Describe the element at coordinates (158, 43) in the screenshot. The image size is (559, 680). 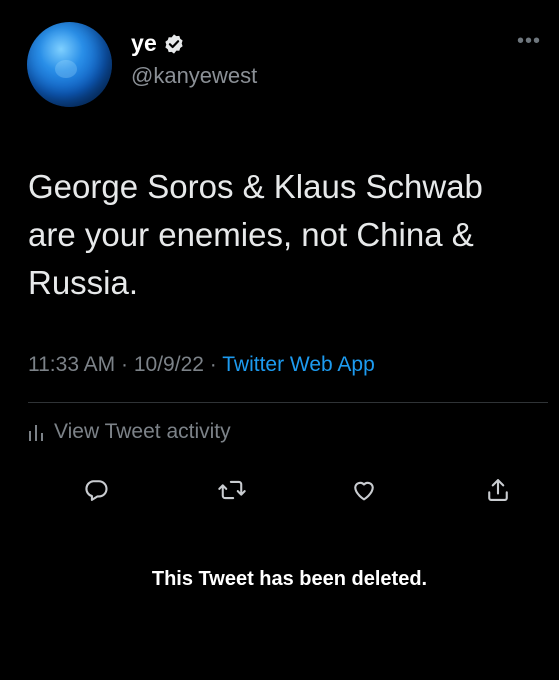
I see `author-name-row: ye` at that location.